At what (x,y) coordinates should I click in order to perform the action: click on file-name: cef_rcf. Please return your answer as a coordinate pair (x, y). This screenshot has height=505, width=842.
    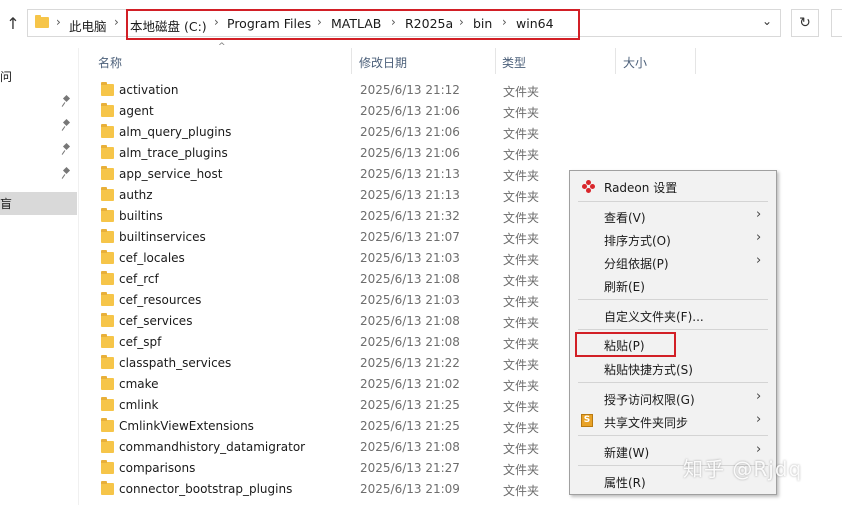
    Looking at the image, I should click on (139, 279).